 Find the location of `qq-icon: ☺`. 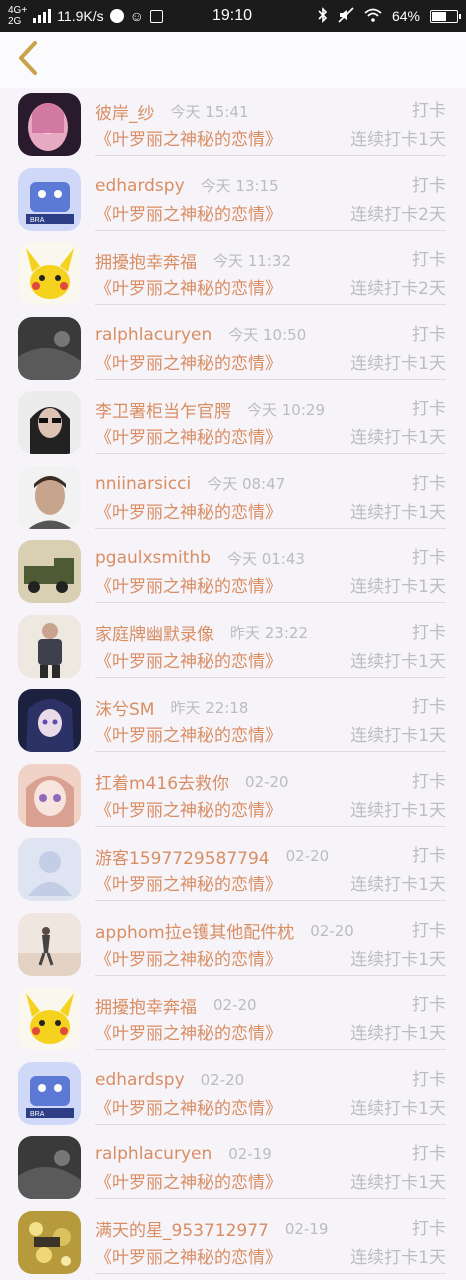

qq-icon: ☺ is located at coordinates (136, 16).